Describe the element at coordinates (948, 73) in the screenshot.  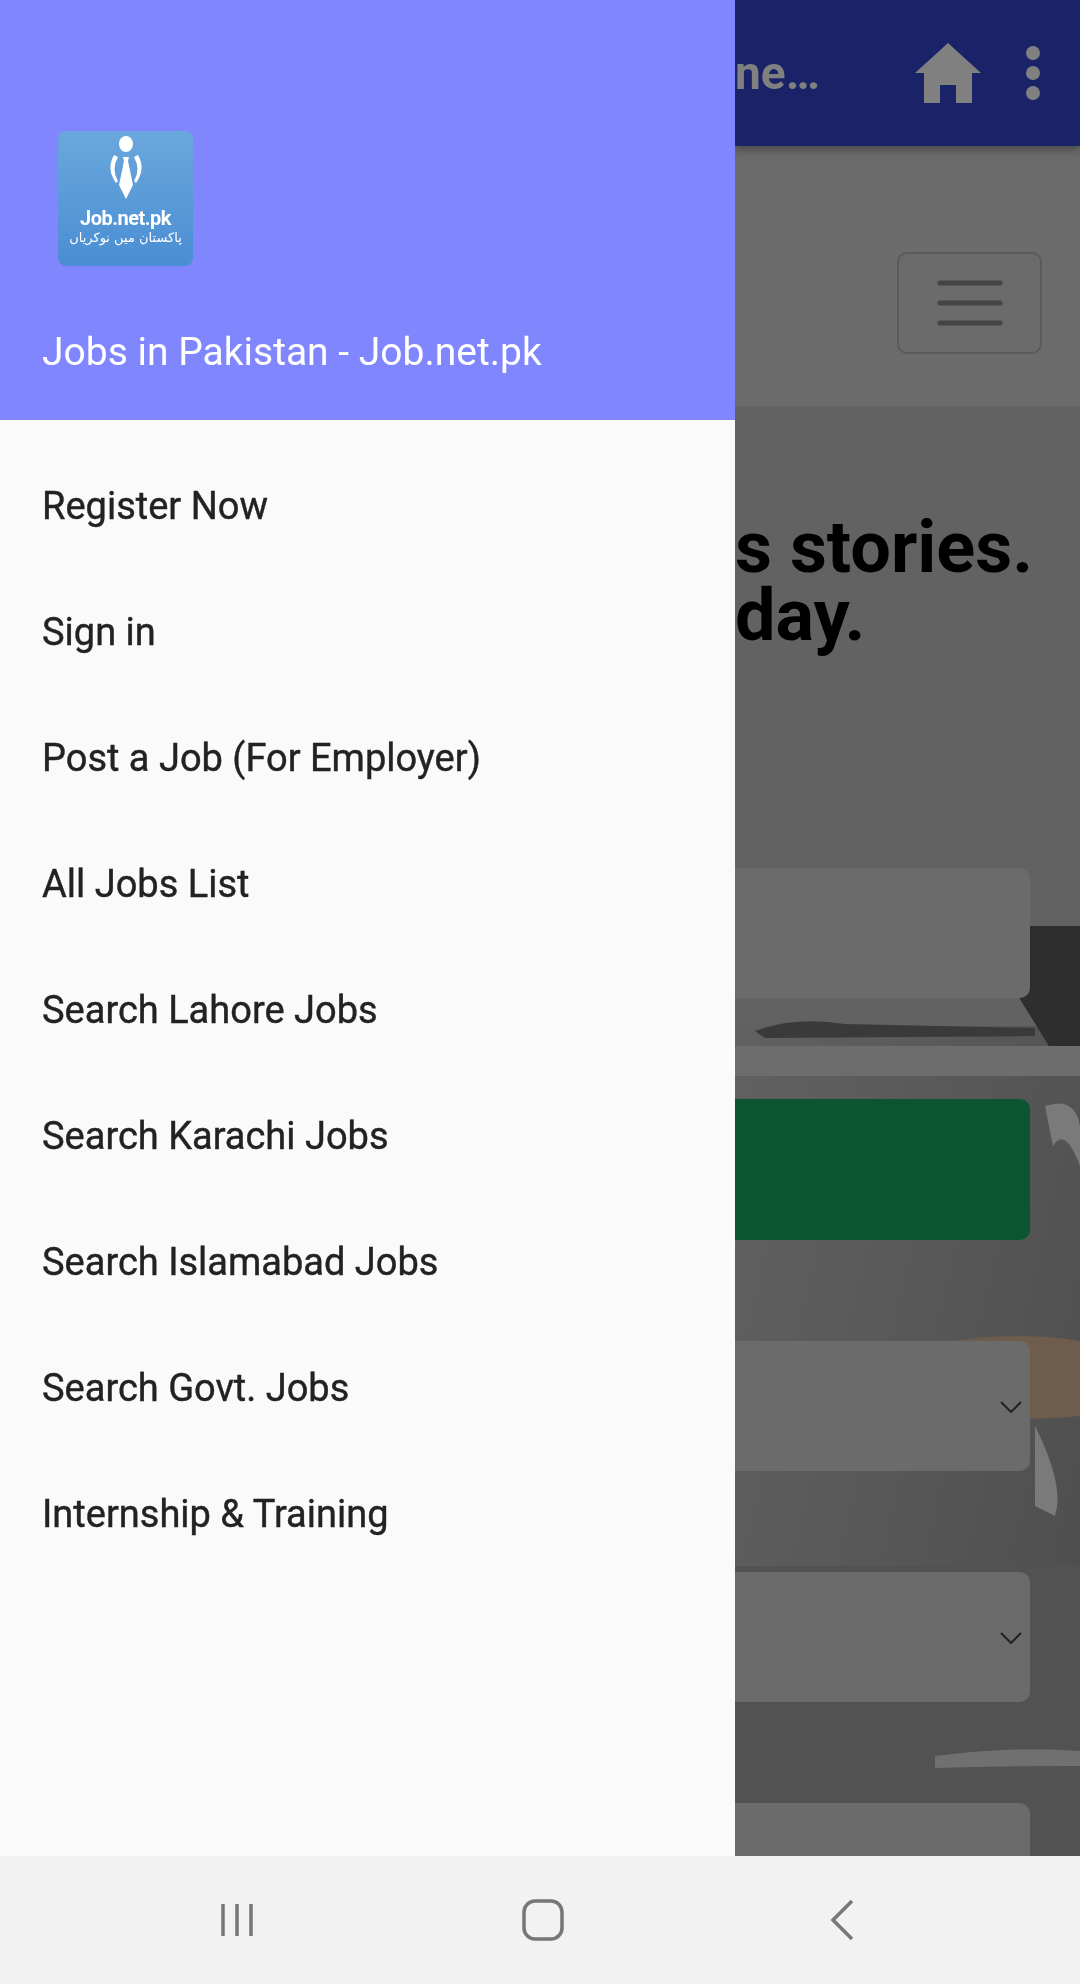
I see `home-icon` at that location.